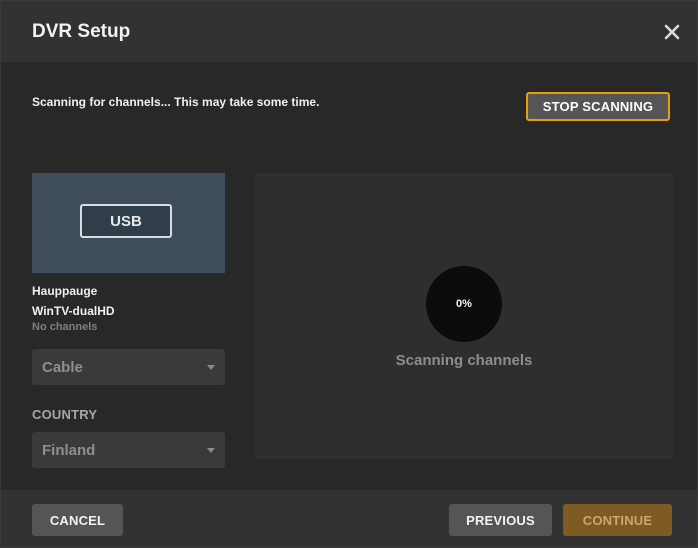 The height and width of the screenshot is (548, 698). Describe the element at coordinates (73, 301) in the screenshot. I see `device-name: Hauppauge WinTV-dualHD` at that location.